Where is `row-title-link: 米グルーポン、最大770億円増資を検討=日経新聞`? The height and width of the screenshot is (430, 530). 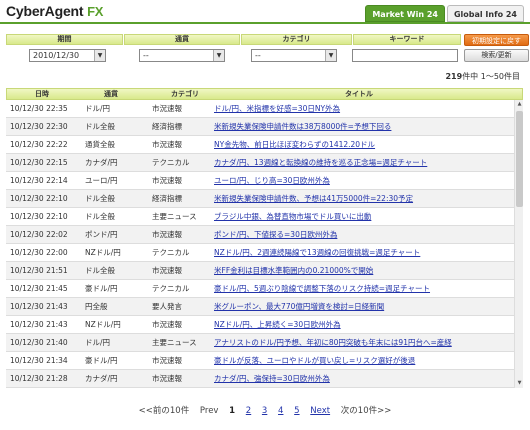
row-title-link: 米グルーポン、最大770億円増資を検討=日経新聞 is located at coordinates (362, 307).